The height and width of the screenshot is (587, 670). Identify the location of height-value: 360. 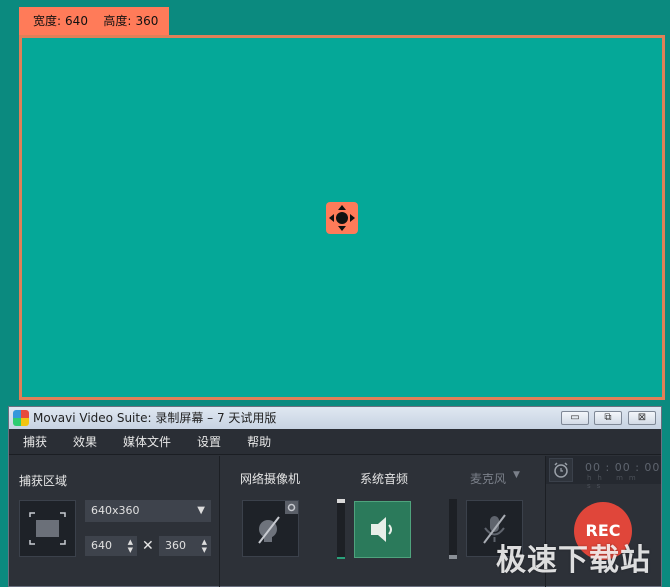
(147, 21).